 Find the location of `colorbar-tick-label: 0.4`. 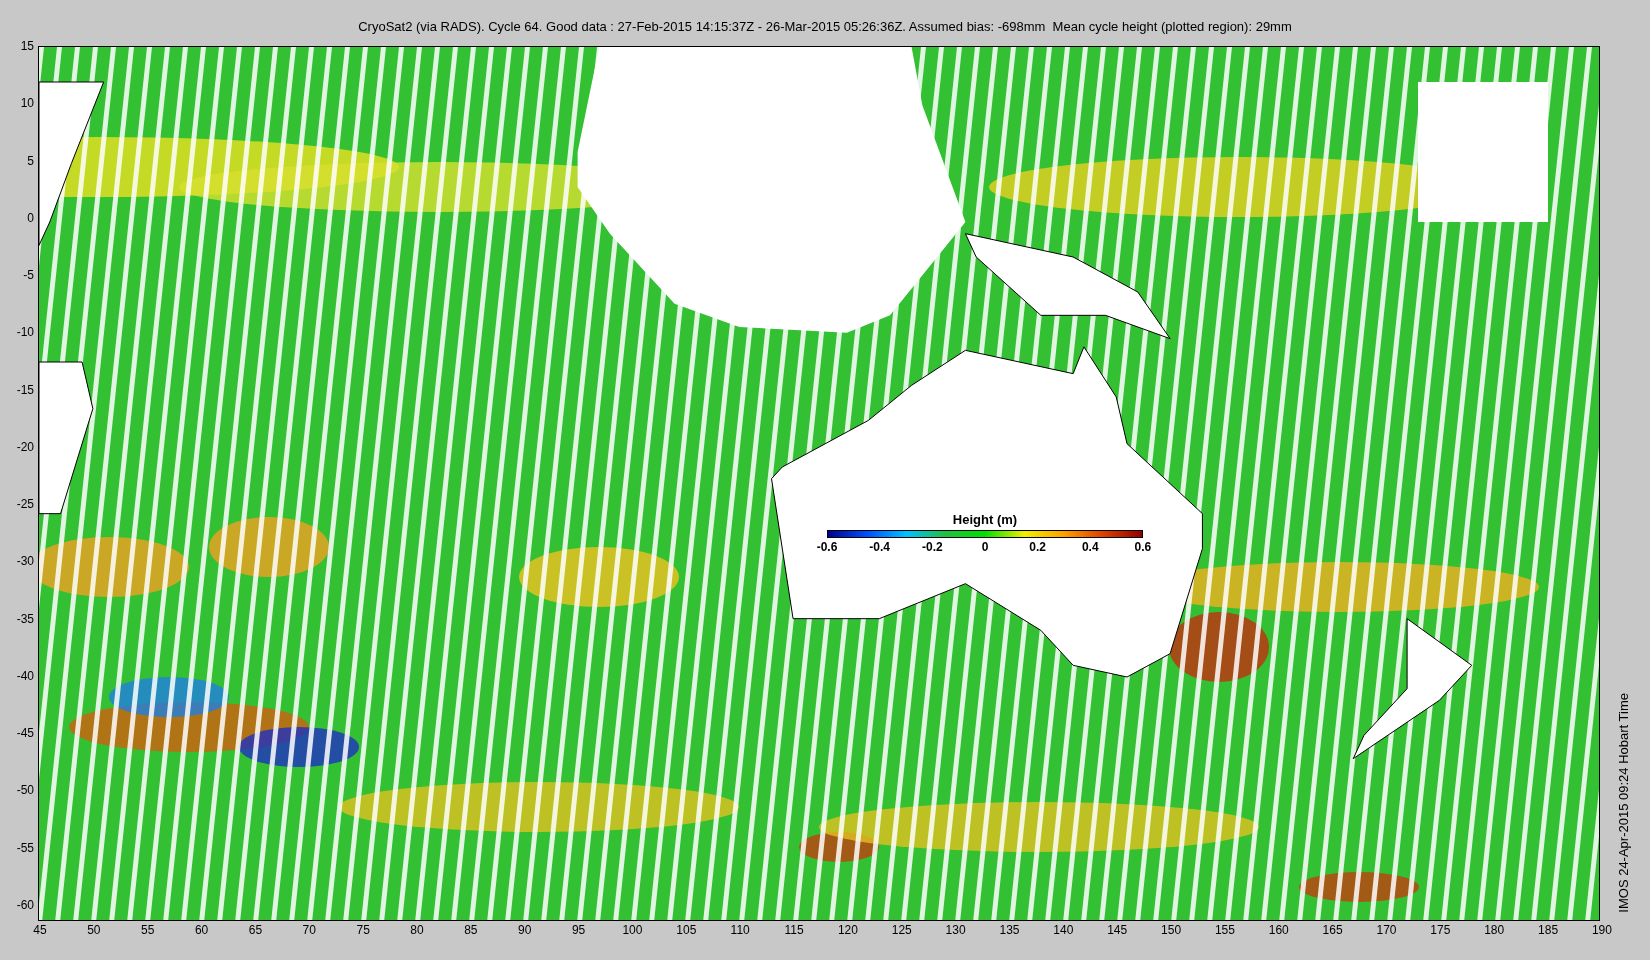

colorbar-tick-label: 0.4 is located at coordinates (1090, 547).